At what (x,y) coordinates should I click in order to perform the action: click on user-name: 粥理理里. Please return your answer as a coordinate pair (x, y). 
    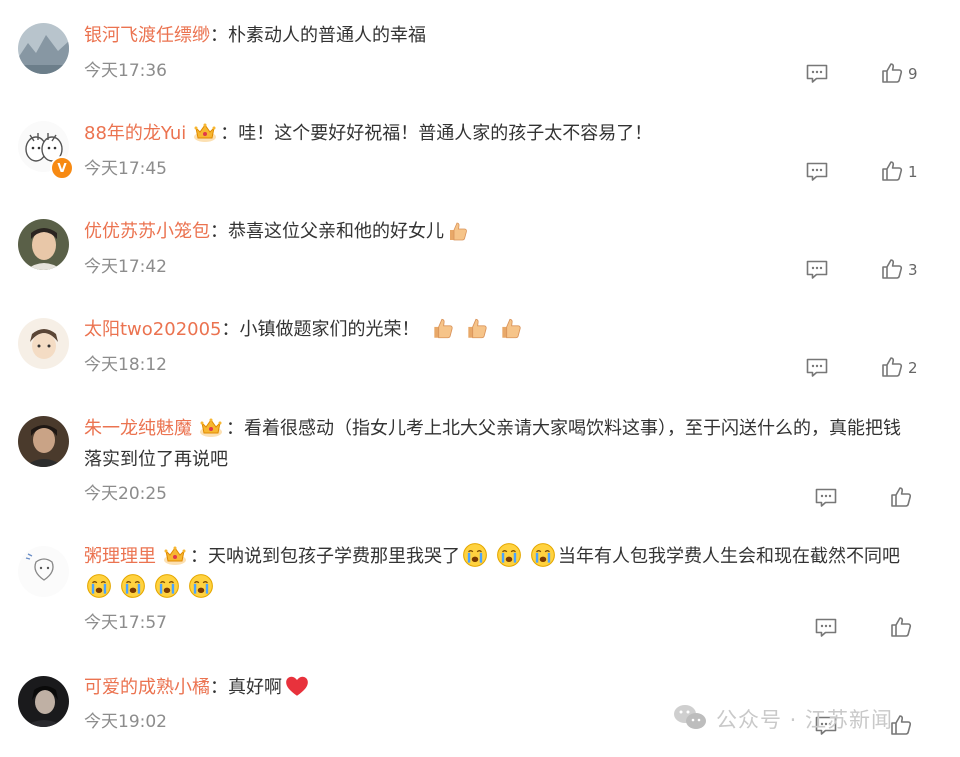
    Looking at the image, I should click on (120, 556).